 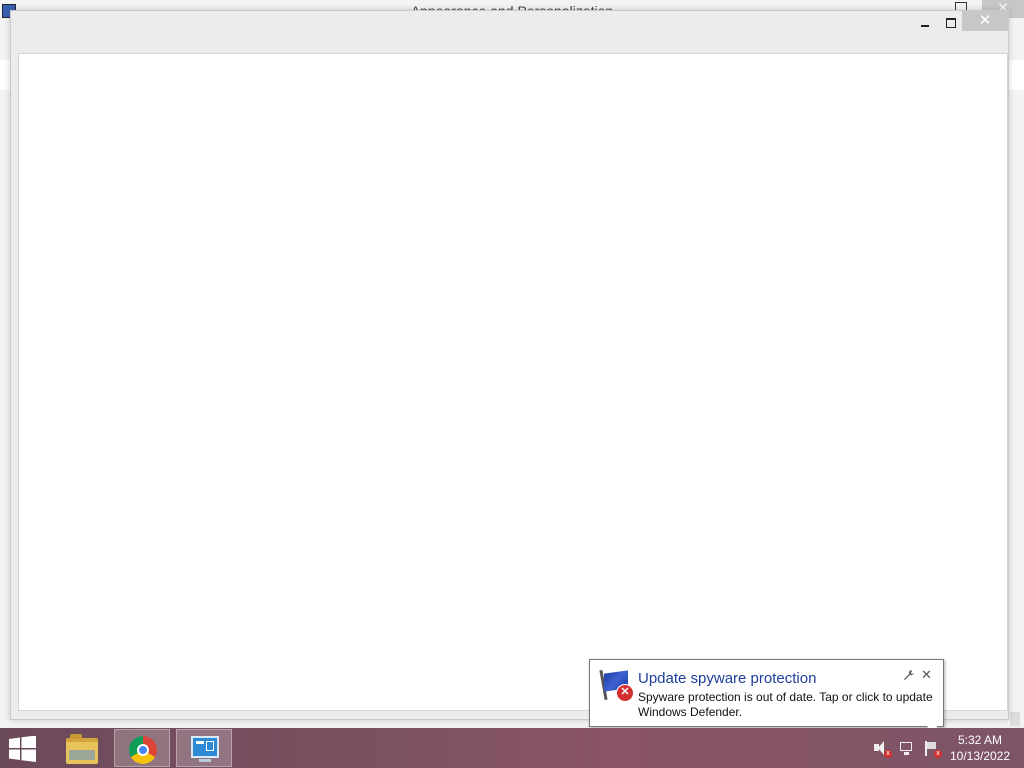 What do you see at coordinates (882, 749) in the screenshot?
I see `volume-muted-icon: x` at bounding box center [882, 749].